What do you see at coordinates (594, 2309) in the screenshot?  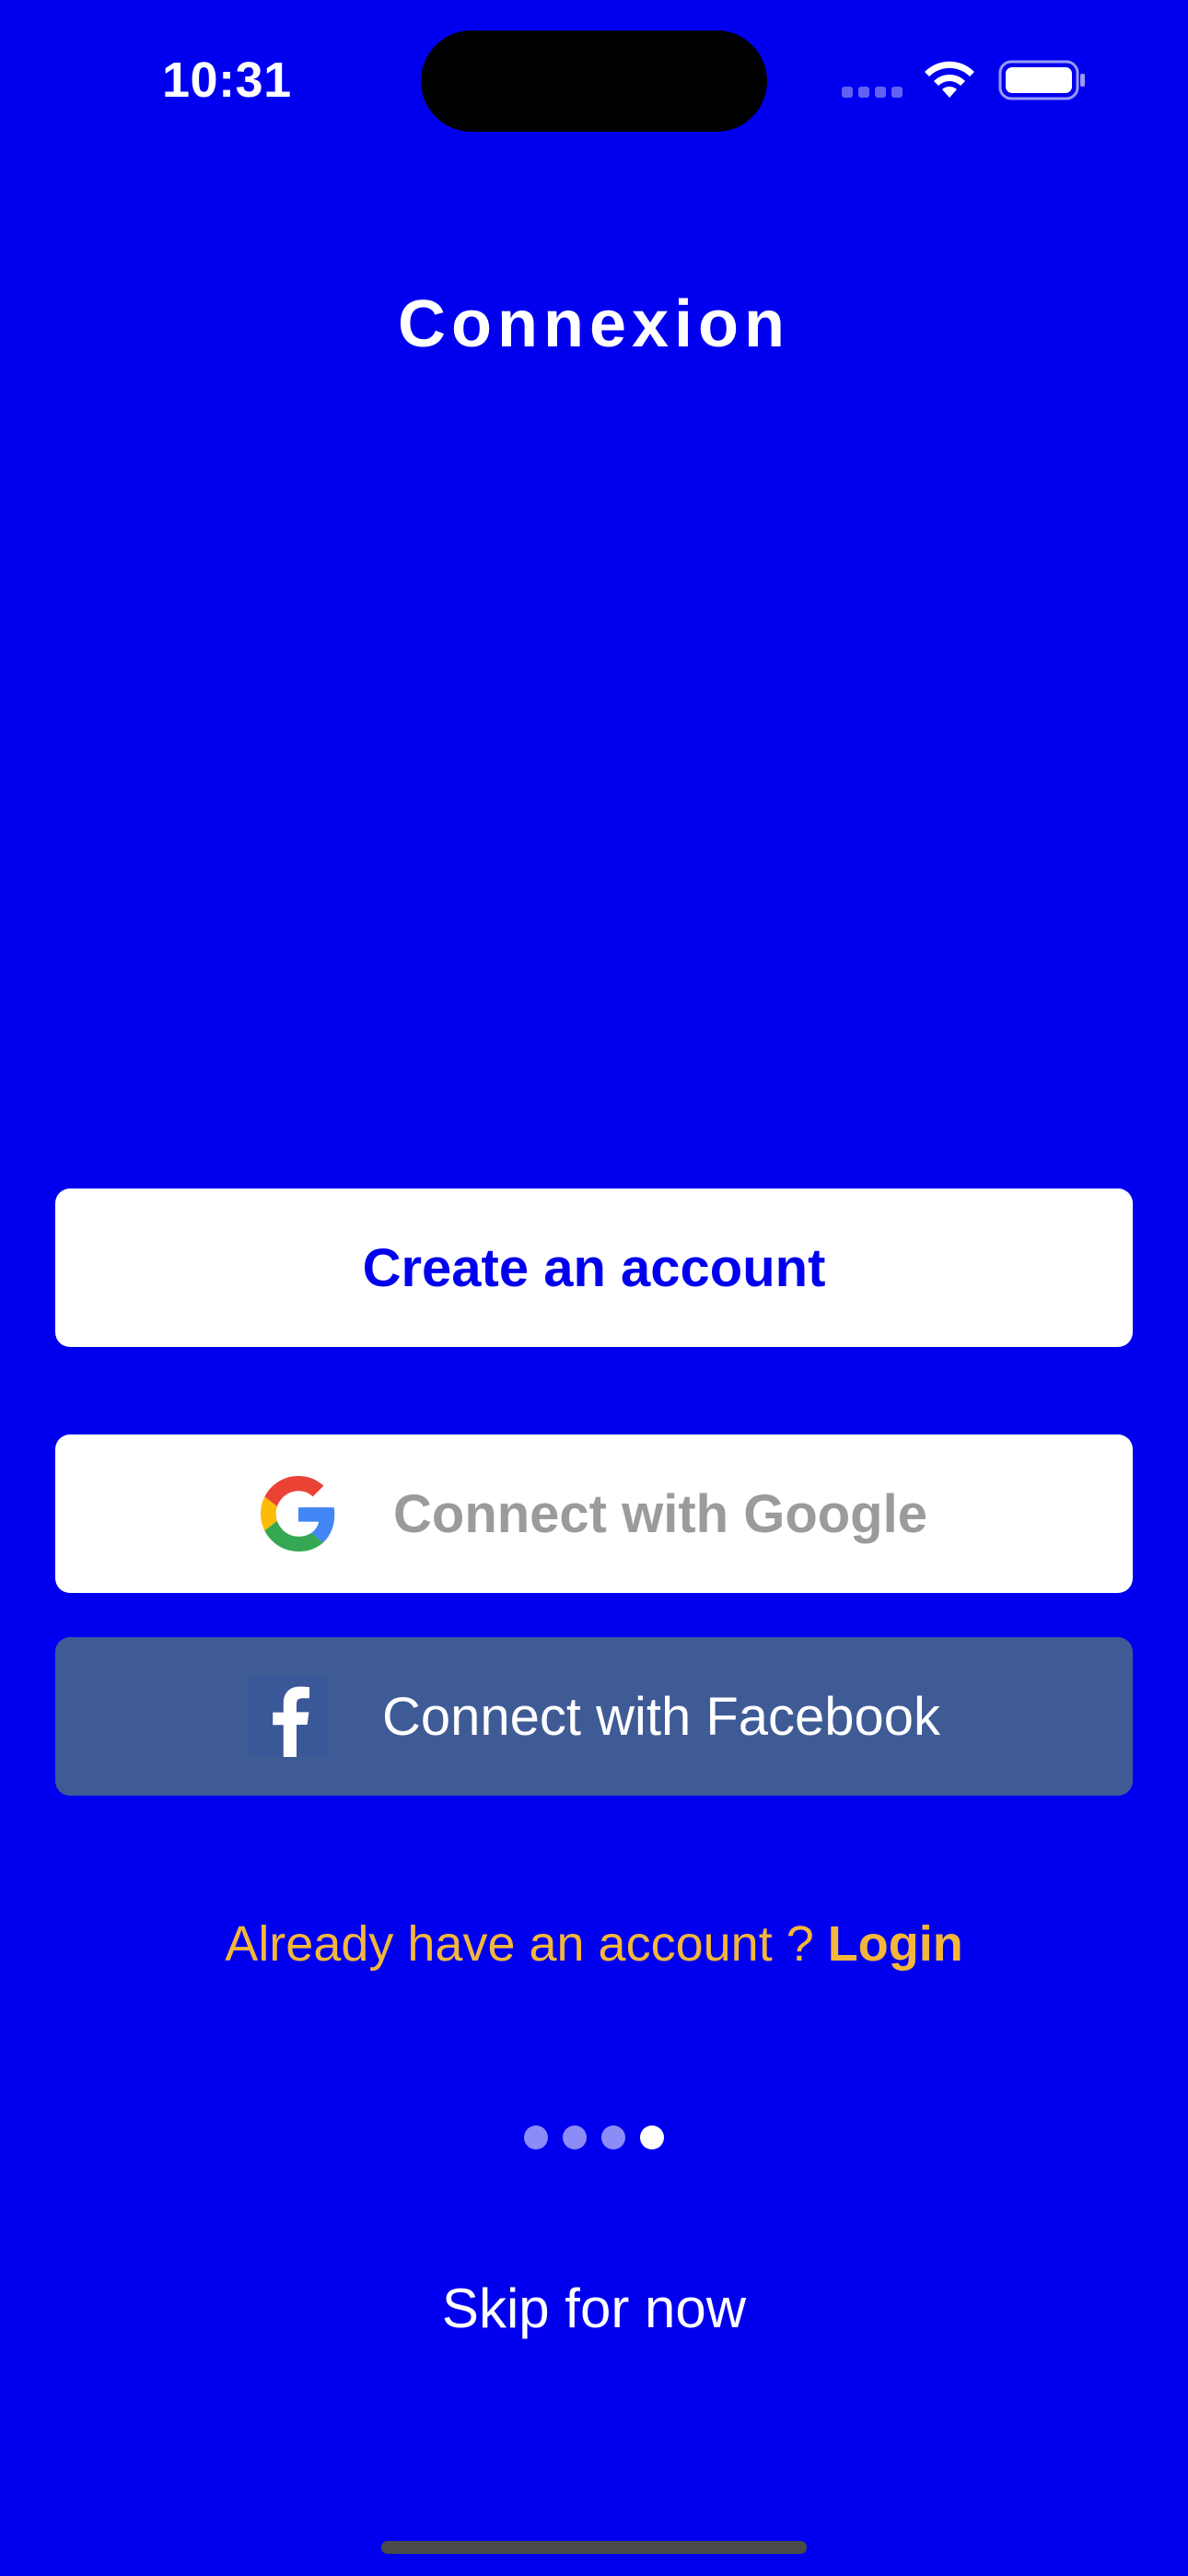 I see `skip-button: Skip for now` at bounding box center [594, 2309].